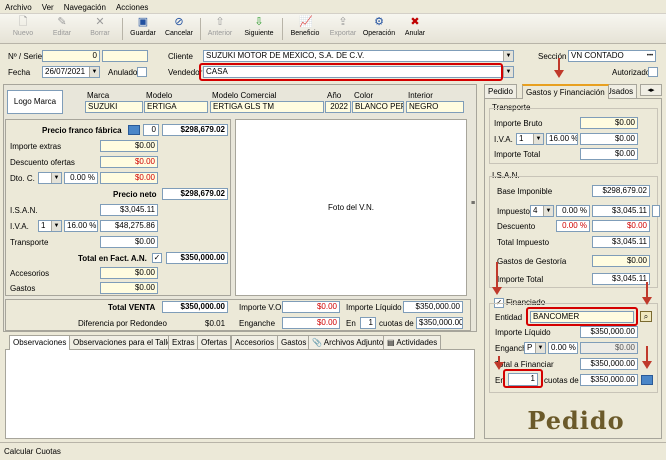  I want to click on gestoria-field: $0.00, so click(621, 261).